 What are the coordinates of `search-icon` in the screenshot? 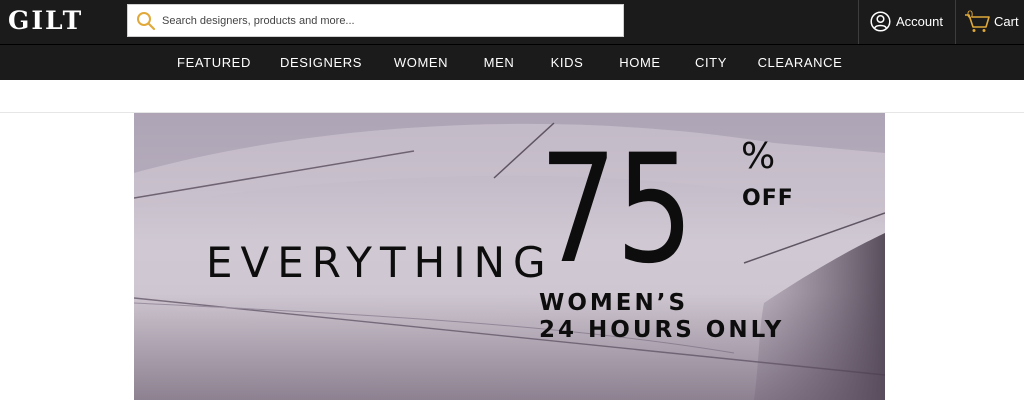 It's located at (146, 21).